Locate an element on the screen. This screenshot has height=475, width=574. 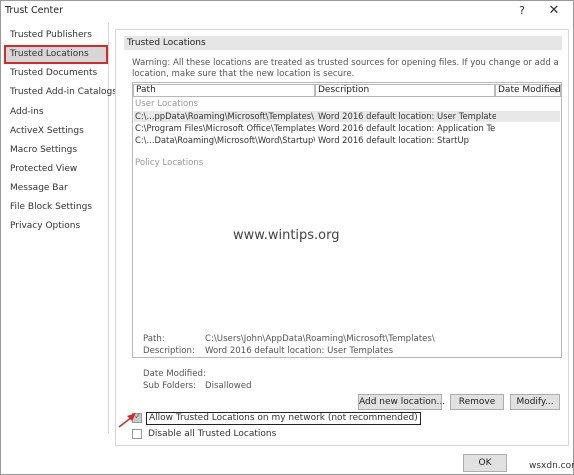
sidebar-item-message-bar: Message Bar is located at coordinates (56, 188).